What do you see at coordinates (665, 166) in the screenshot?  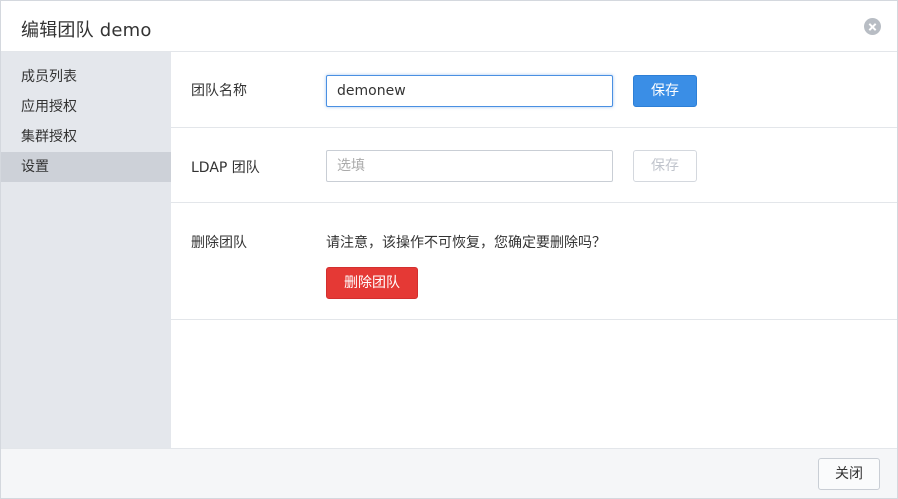 I see `save-ldap-button: 保存` at bounding box center [665, 166].